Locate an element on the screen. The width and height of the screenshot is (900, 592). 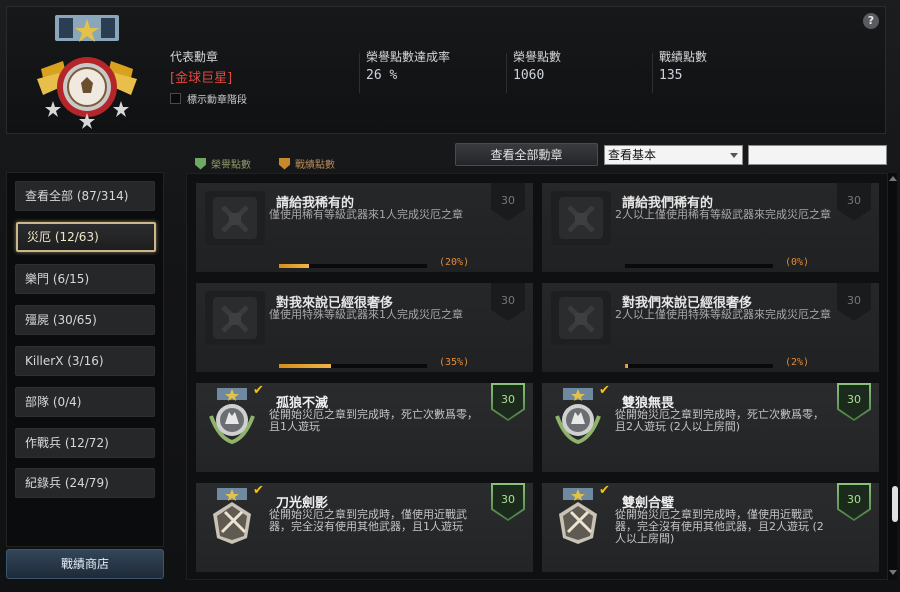
progress-percent: (0%) is located at coordinates (797, 262).